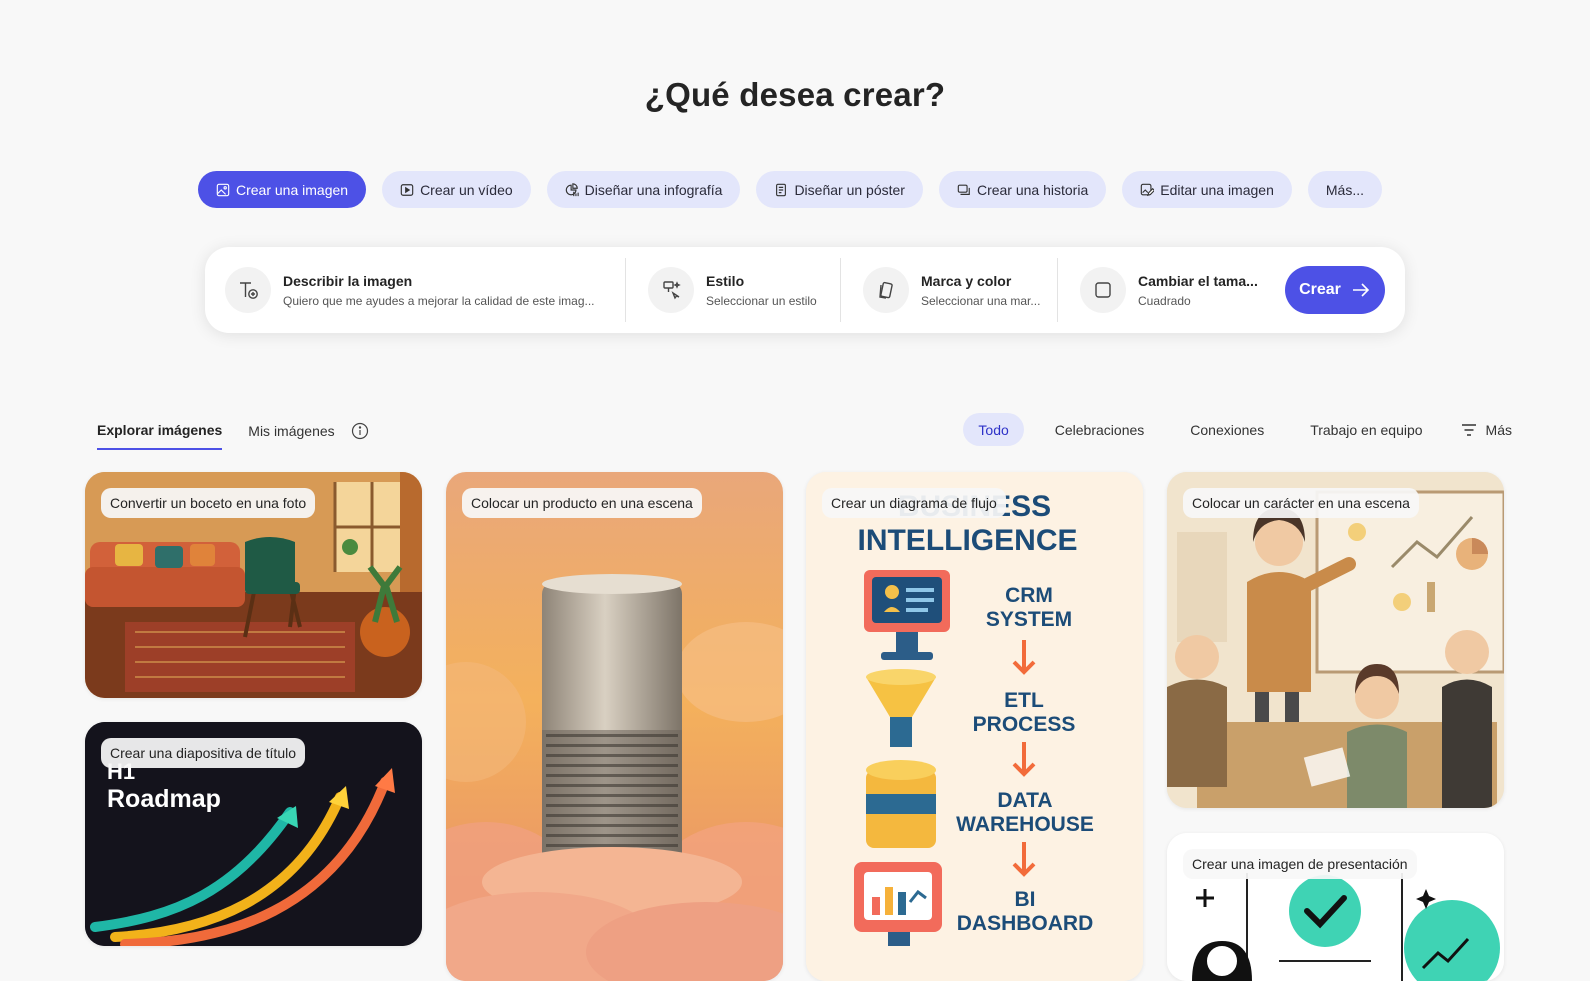  I want to click on bi-step-data: DATA, so click(1025, 800).